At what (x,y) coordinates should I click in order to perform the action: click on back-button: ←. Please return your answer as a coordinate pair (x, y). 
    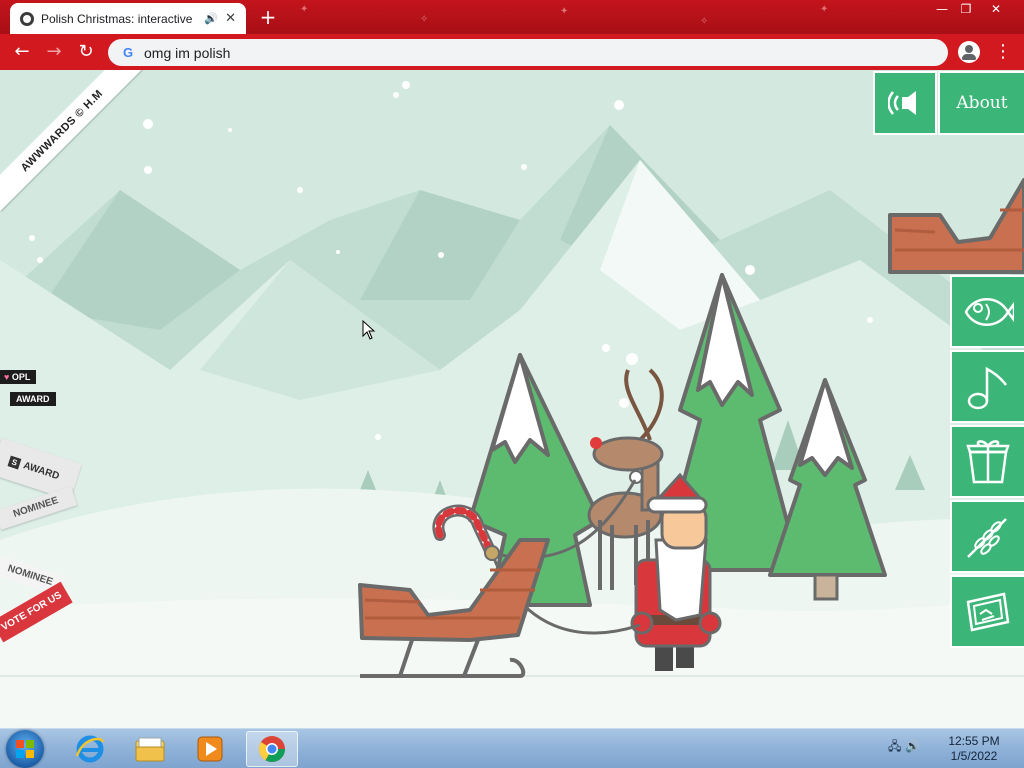
    Looking at the image, I should click on (22, 52).